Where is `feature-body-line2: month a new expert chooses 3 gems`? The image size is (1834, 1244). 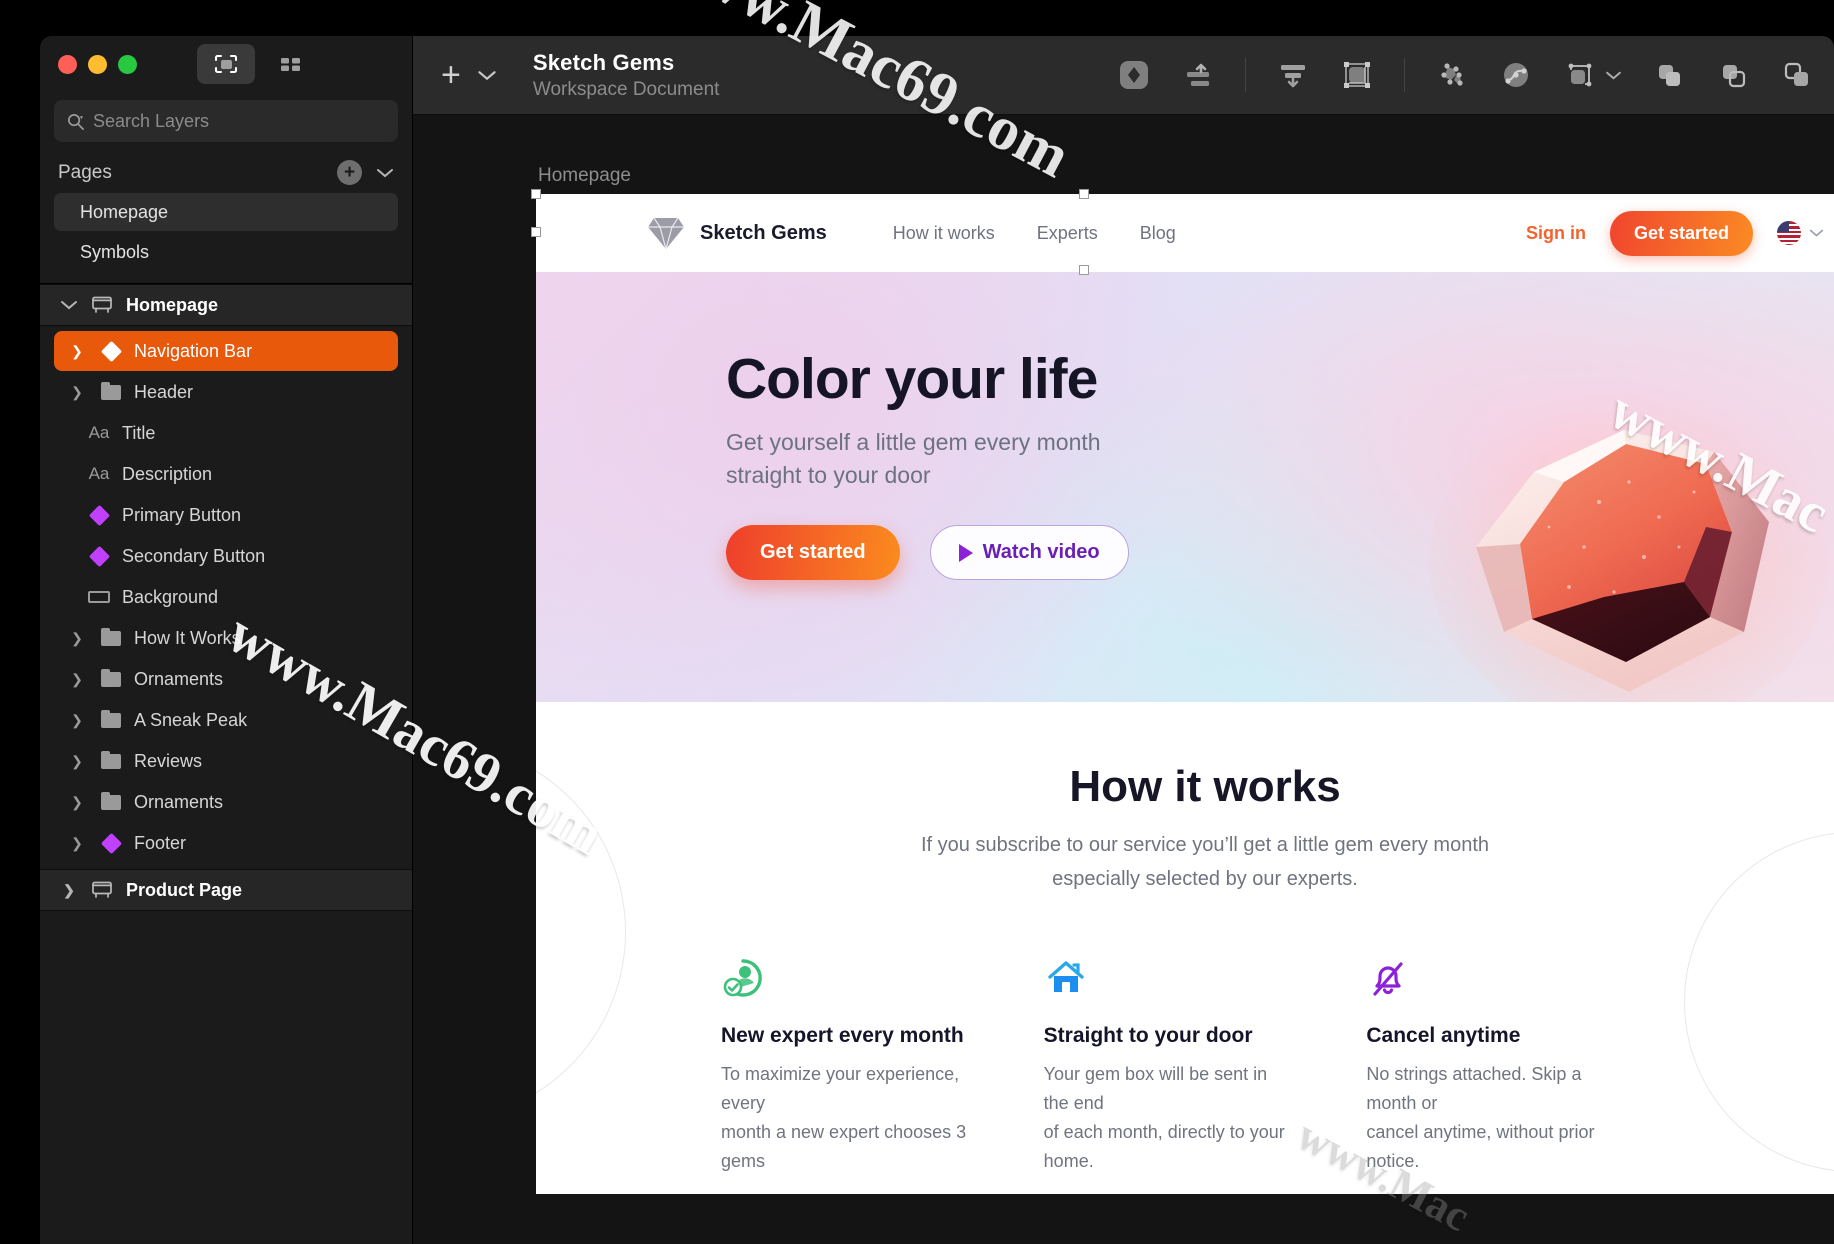 feature-body-line2: month a new expert chooses 3 gems is located at coordinates (844, 1147).